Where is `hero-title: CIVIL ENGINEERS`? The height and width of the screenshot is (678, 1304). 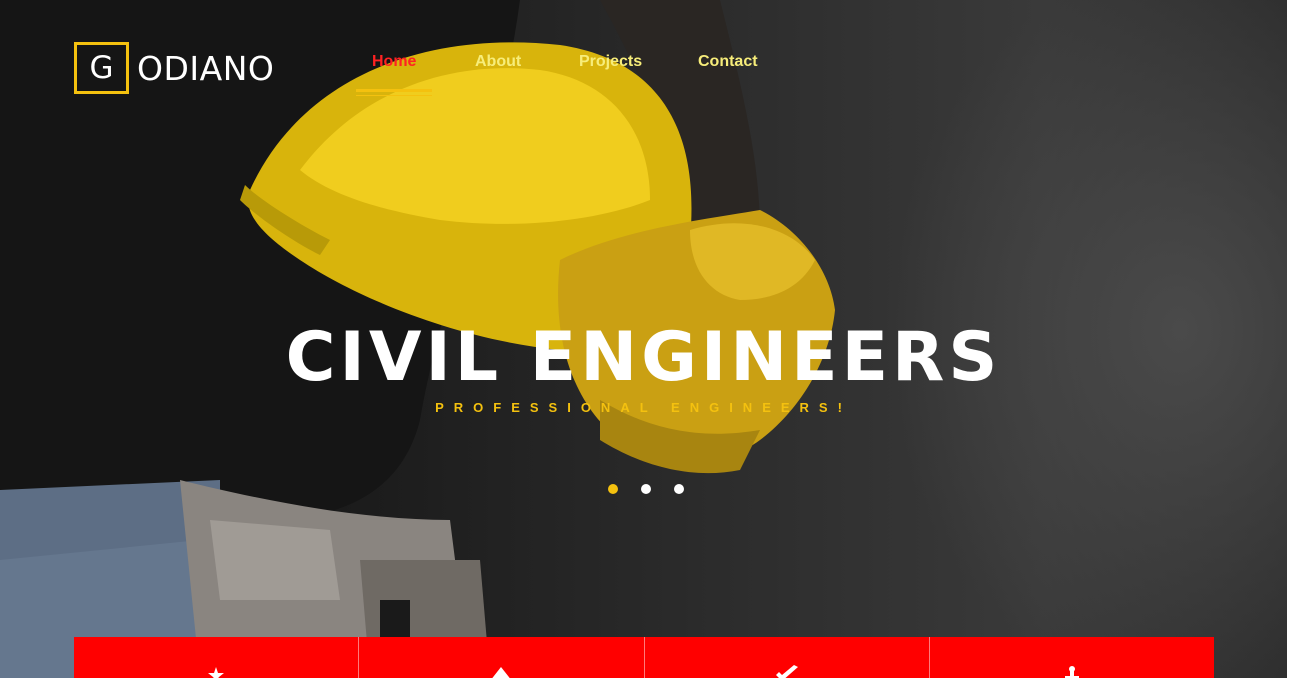
hero-title: CIVIL ENGINEERS is located at coordinates (643, 357).